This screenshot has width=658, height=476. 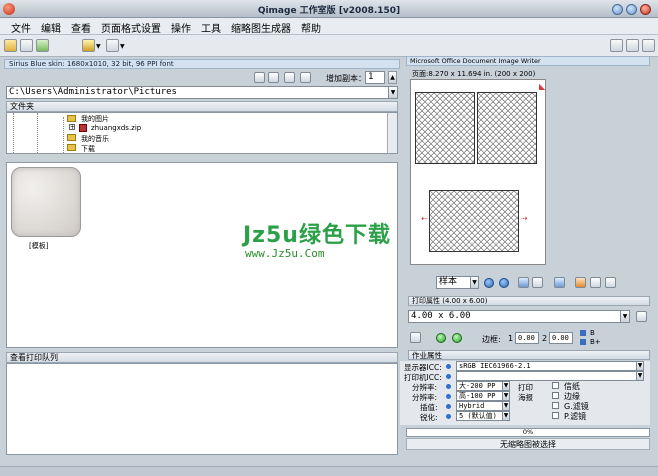 I want to click on path-dropdown-icon: ▼, so click(x=393, y=92).